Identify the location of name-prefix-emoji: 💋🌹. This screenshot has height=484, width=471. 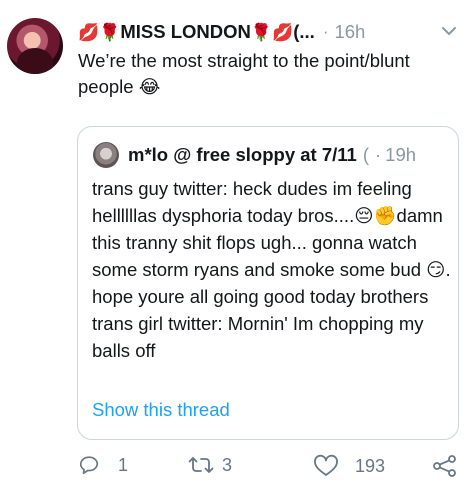
(99, 32).